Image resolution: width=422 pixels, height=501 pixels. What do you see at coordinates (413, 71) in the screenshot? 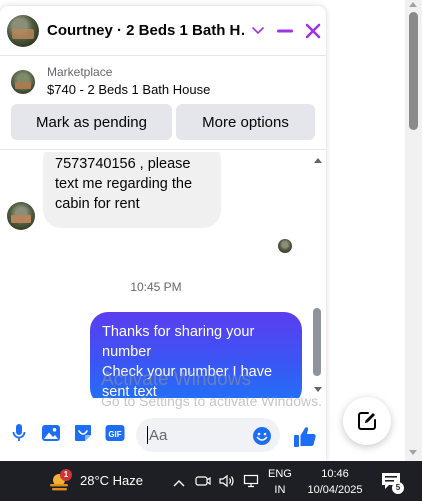
I see `page-scroll-thumb` at bounding box center [413, 71].